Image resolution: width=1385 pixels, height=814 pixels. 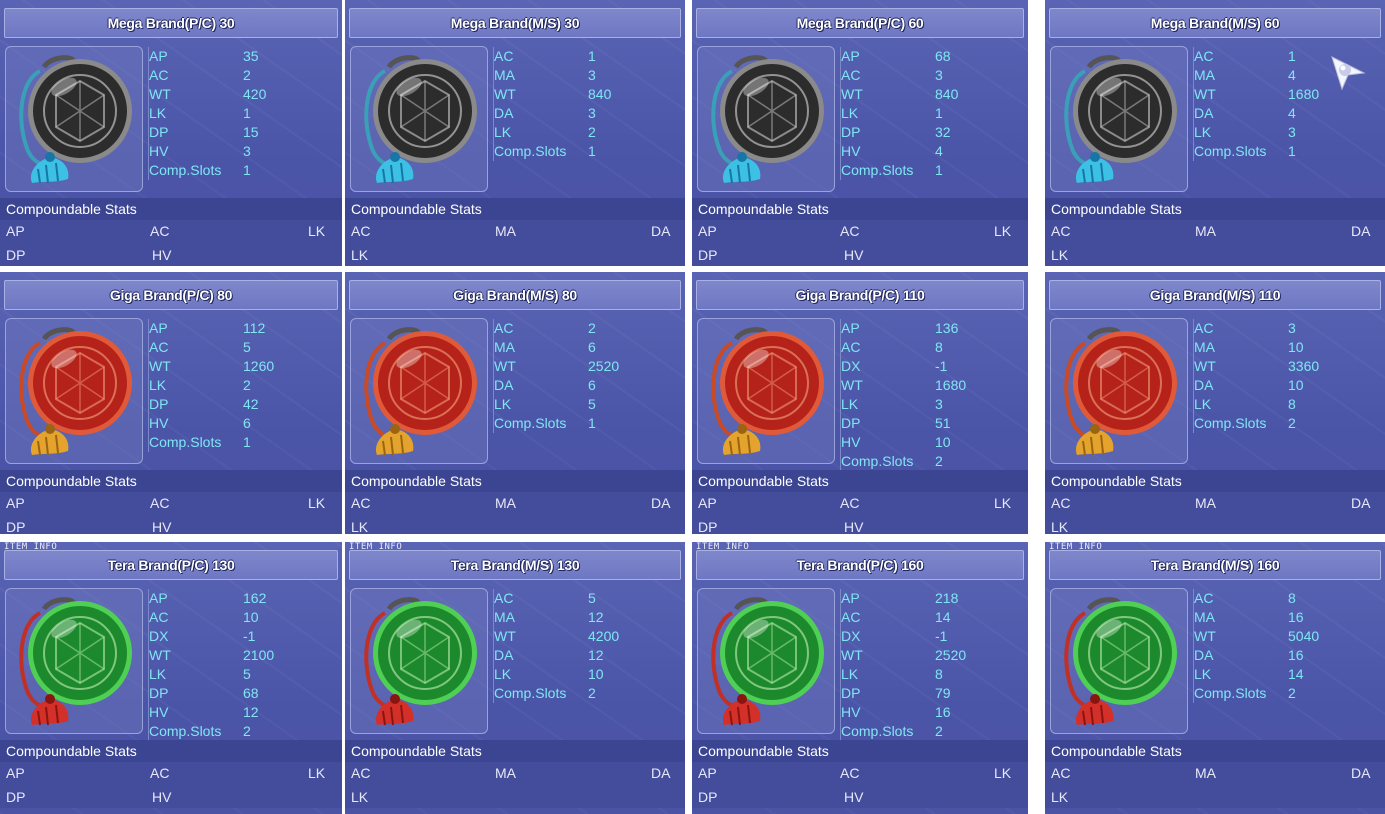 What do you see at coordinates (244, 56) in the screenshot?
I see `stat-row: AP 35` at bounding box center [244, 56].